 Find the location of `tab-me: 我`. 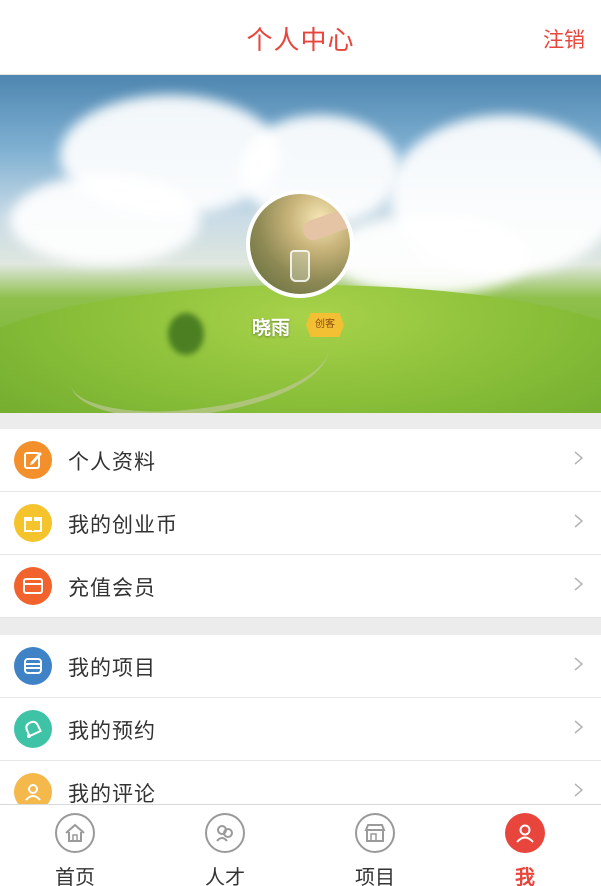

tab-me: 我 is located at coordinates (525, 845).